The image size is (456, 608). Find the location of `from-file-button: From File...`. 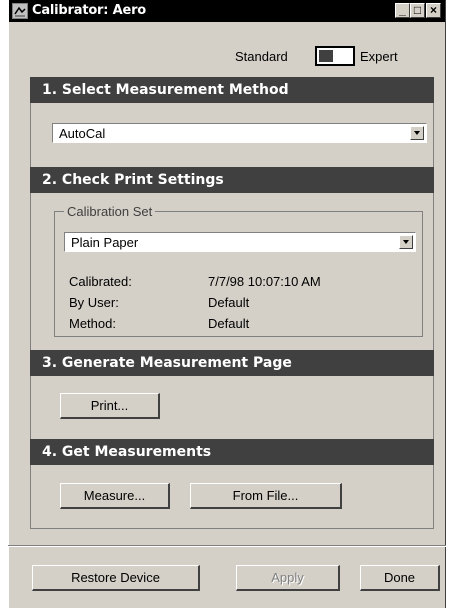

from-file-button: From File... is located at coordinates (266, 496).